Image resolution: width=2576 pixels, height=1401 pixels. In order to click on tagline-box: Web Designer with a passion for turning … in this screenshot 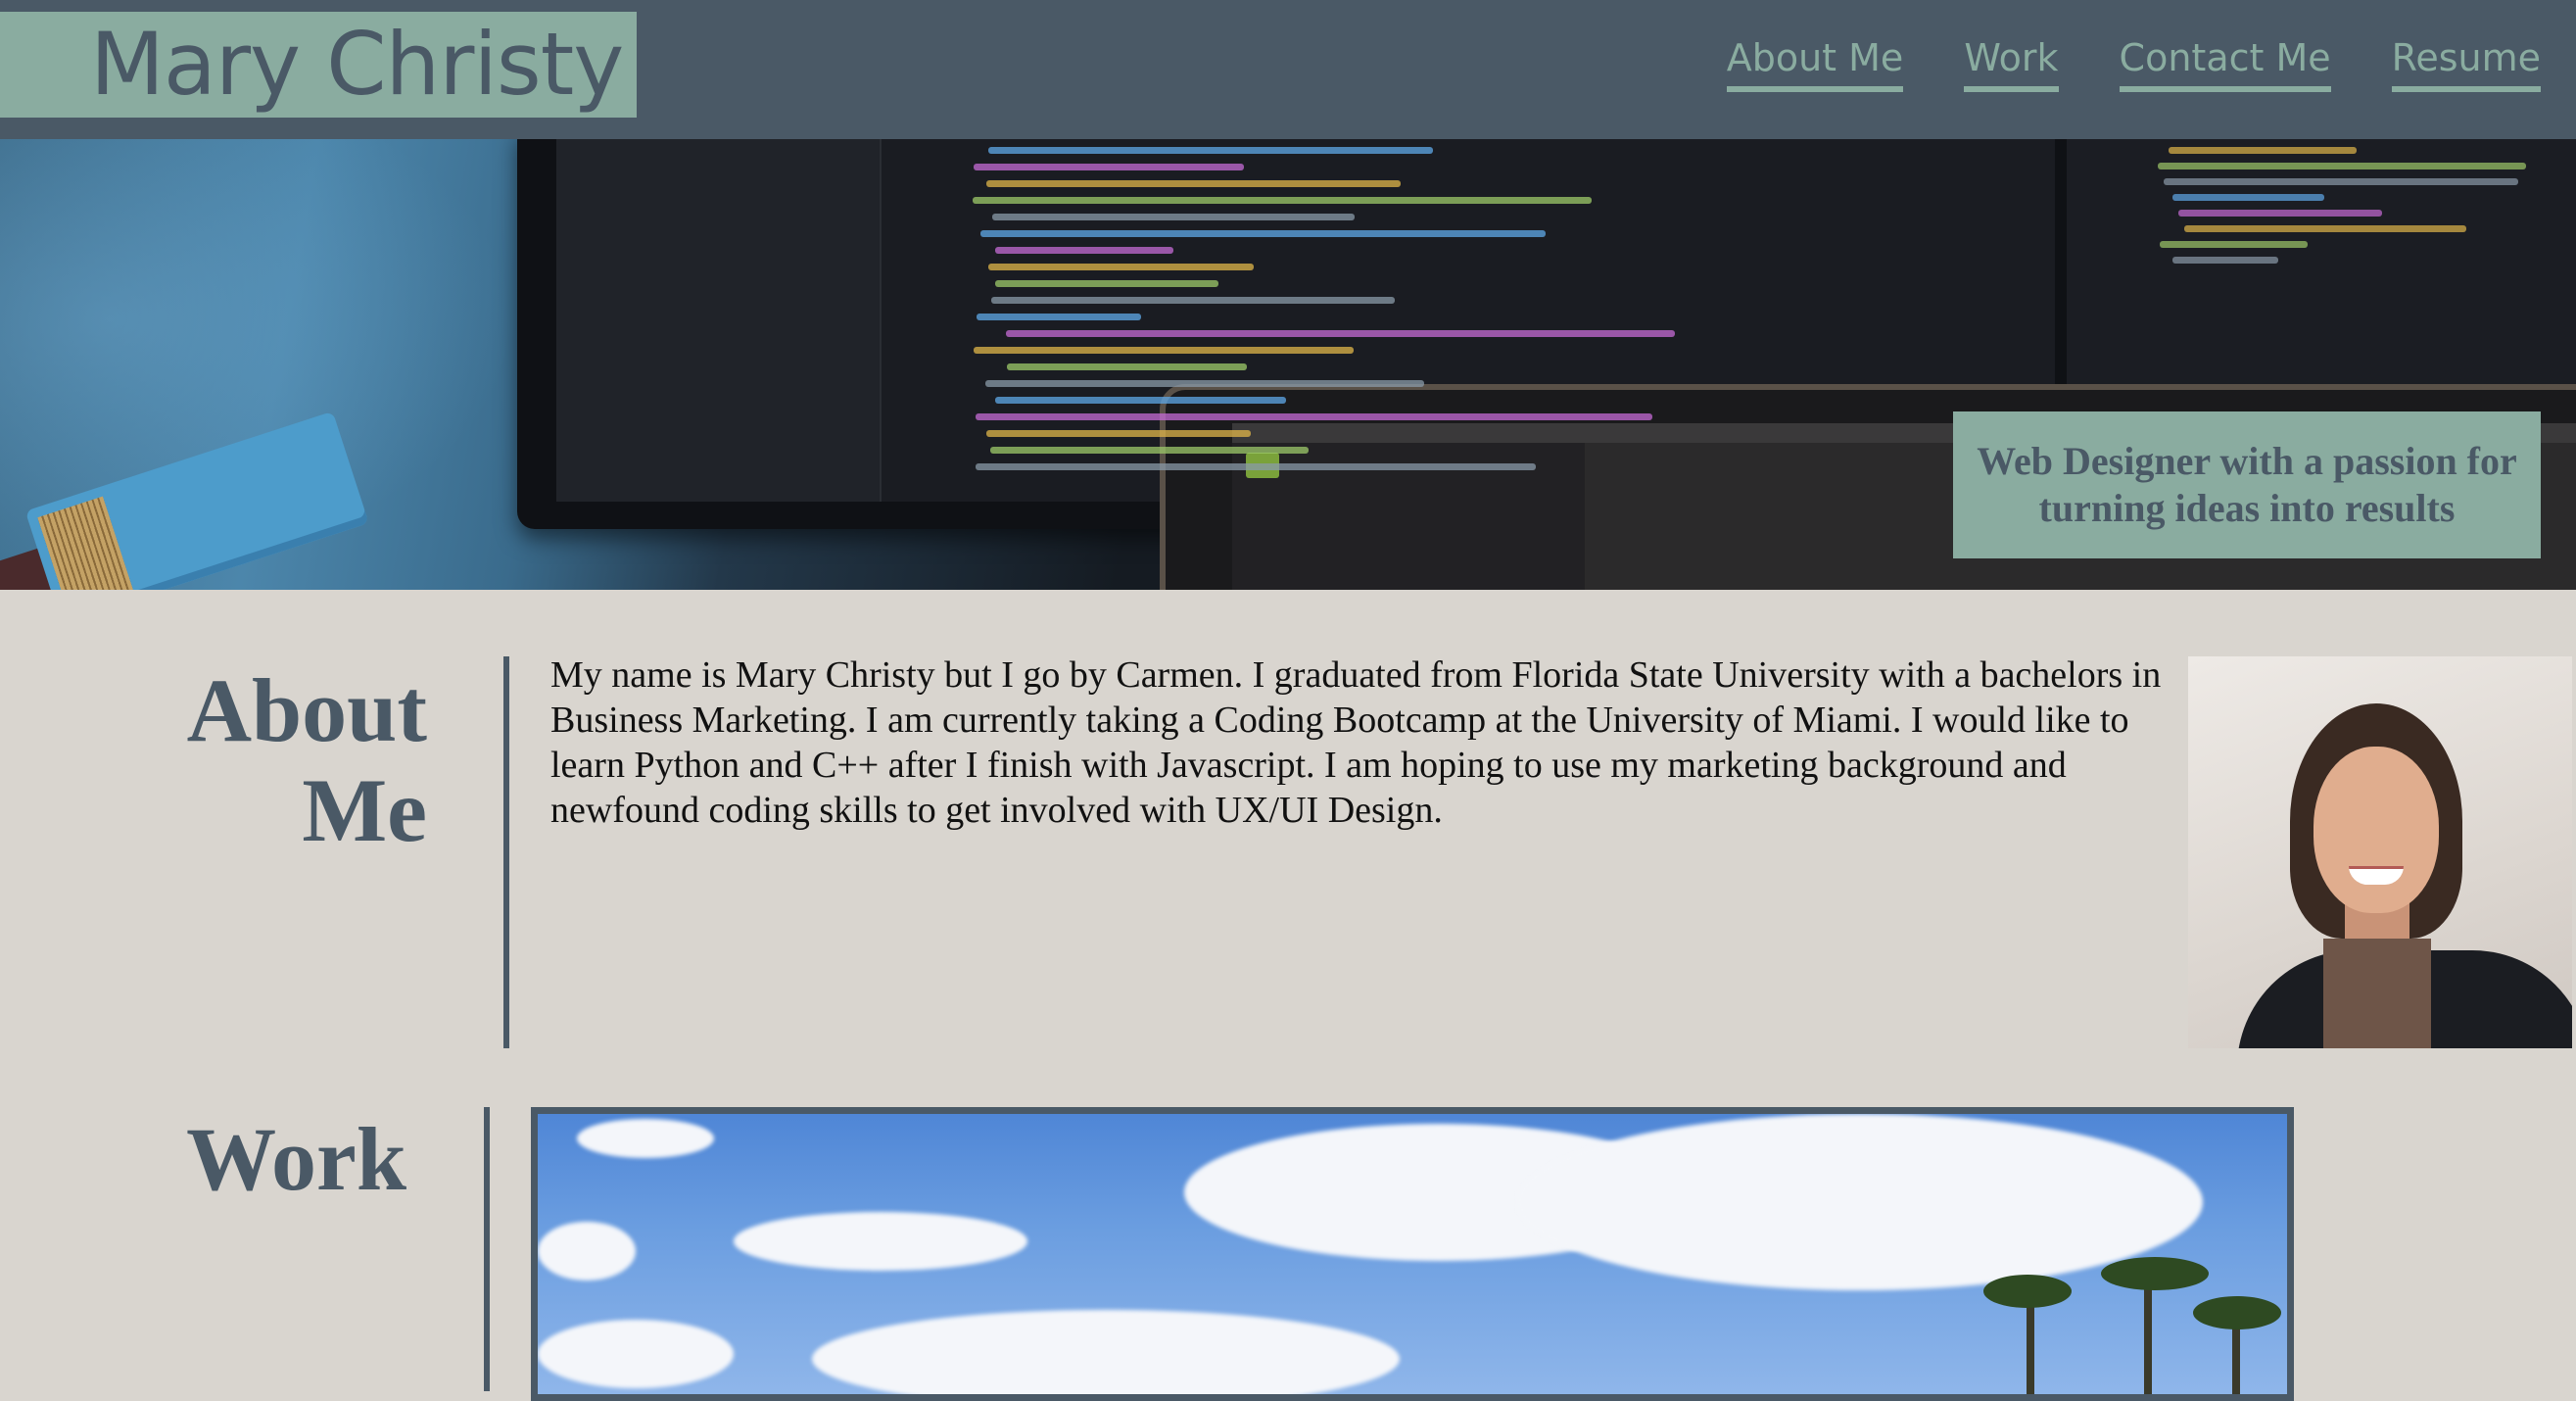, I will do `click(2247, 484)`.